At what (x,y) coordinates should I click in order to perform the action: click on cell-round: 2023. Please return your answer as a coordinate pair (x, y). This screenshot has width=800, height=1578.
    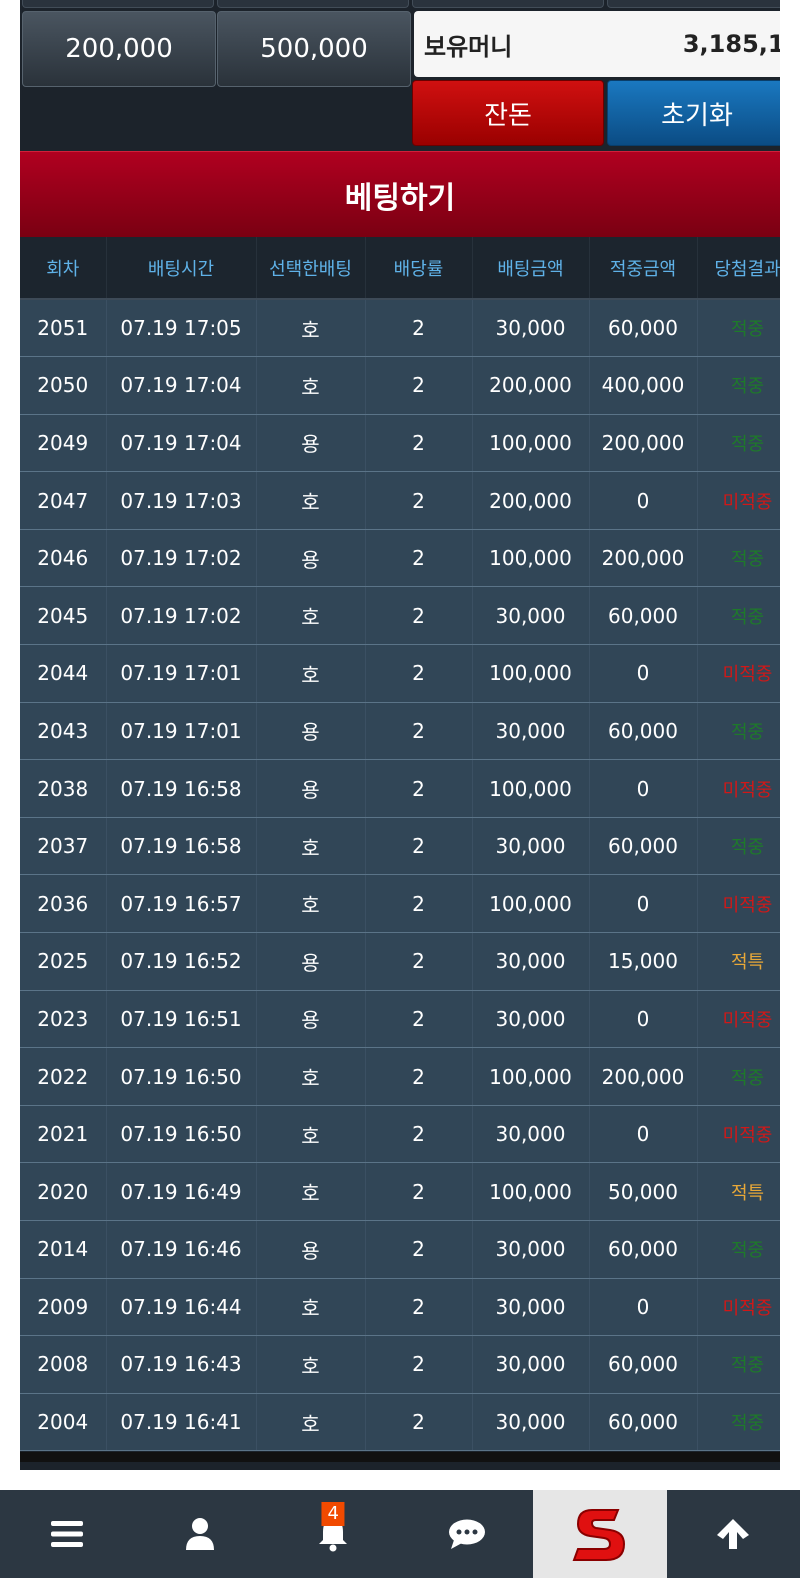
    Looking at the image, I should click on (63, 1019).